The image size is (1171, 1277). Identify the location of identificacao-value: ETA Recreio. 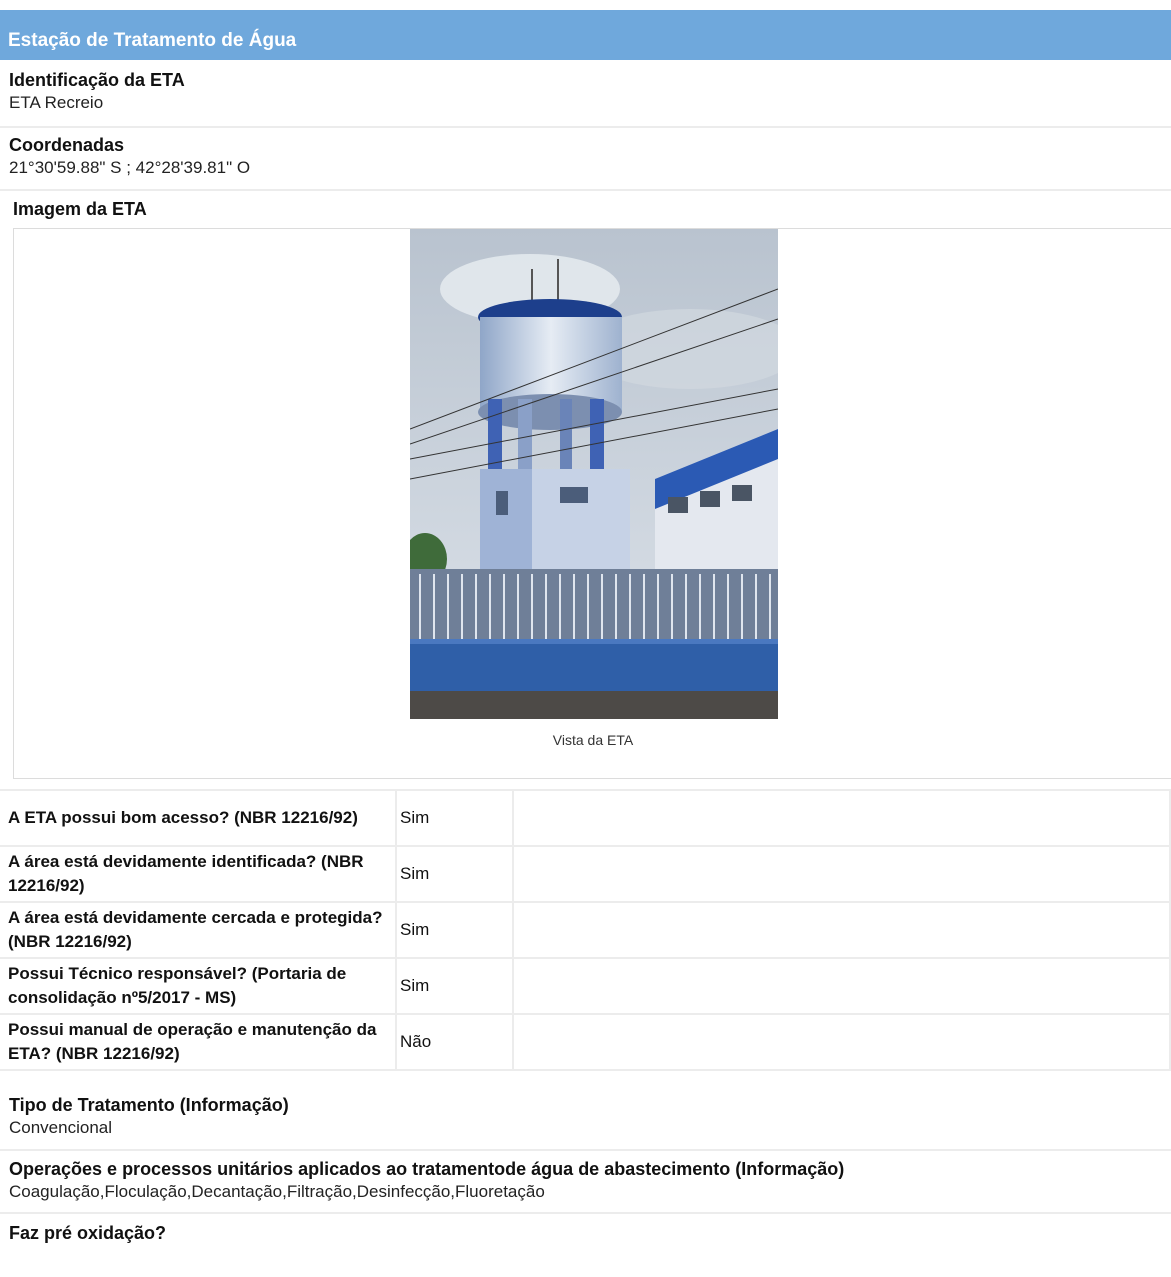
(56, 102).